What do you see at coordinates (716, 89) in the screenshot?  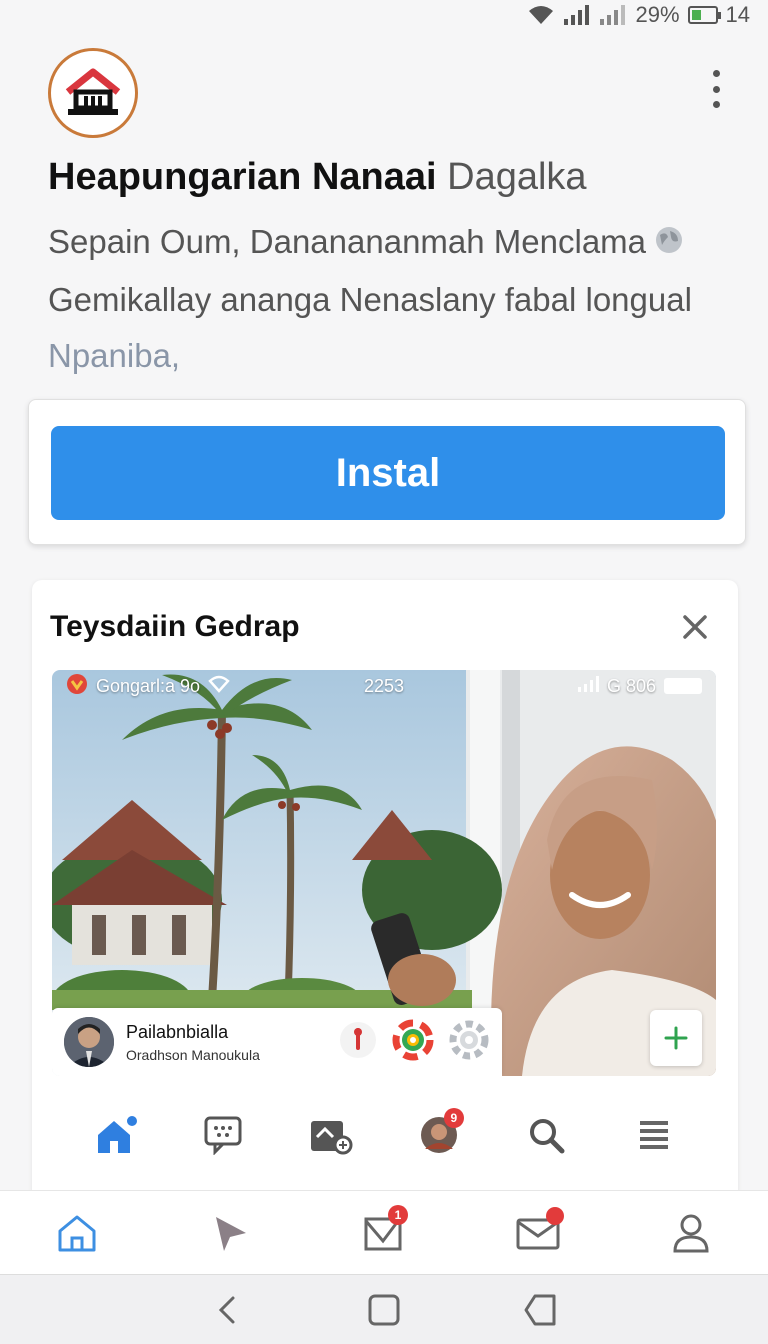 I see `more-options-icon` at bounding box center [716, 89].